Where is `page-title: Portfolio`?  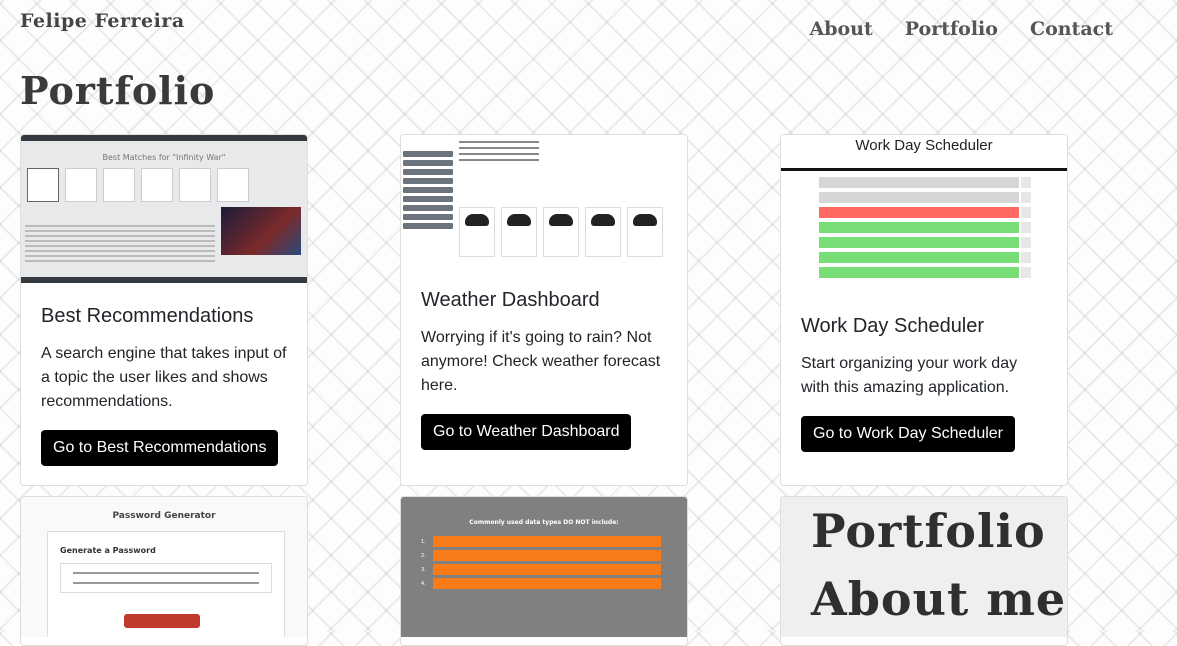
page-title: Portfolio is located at coordinates (118, 90).